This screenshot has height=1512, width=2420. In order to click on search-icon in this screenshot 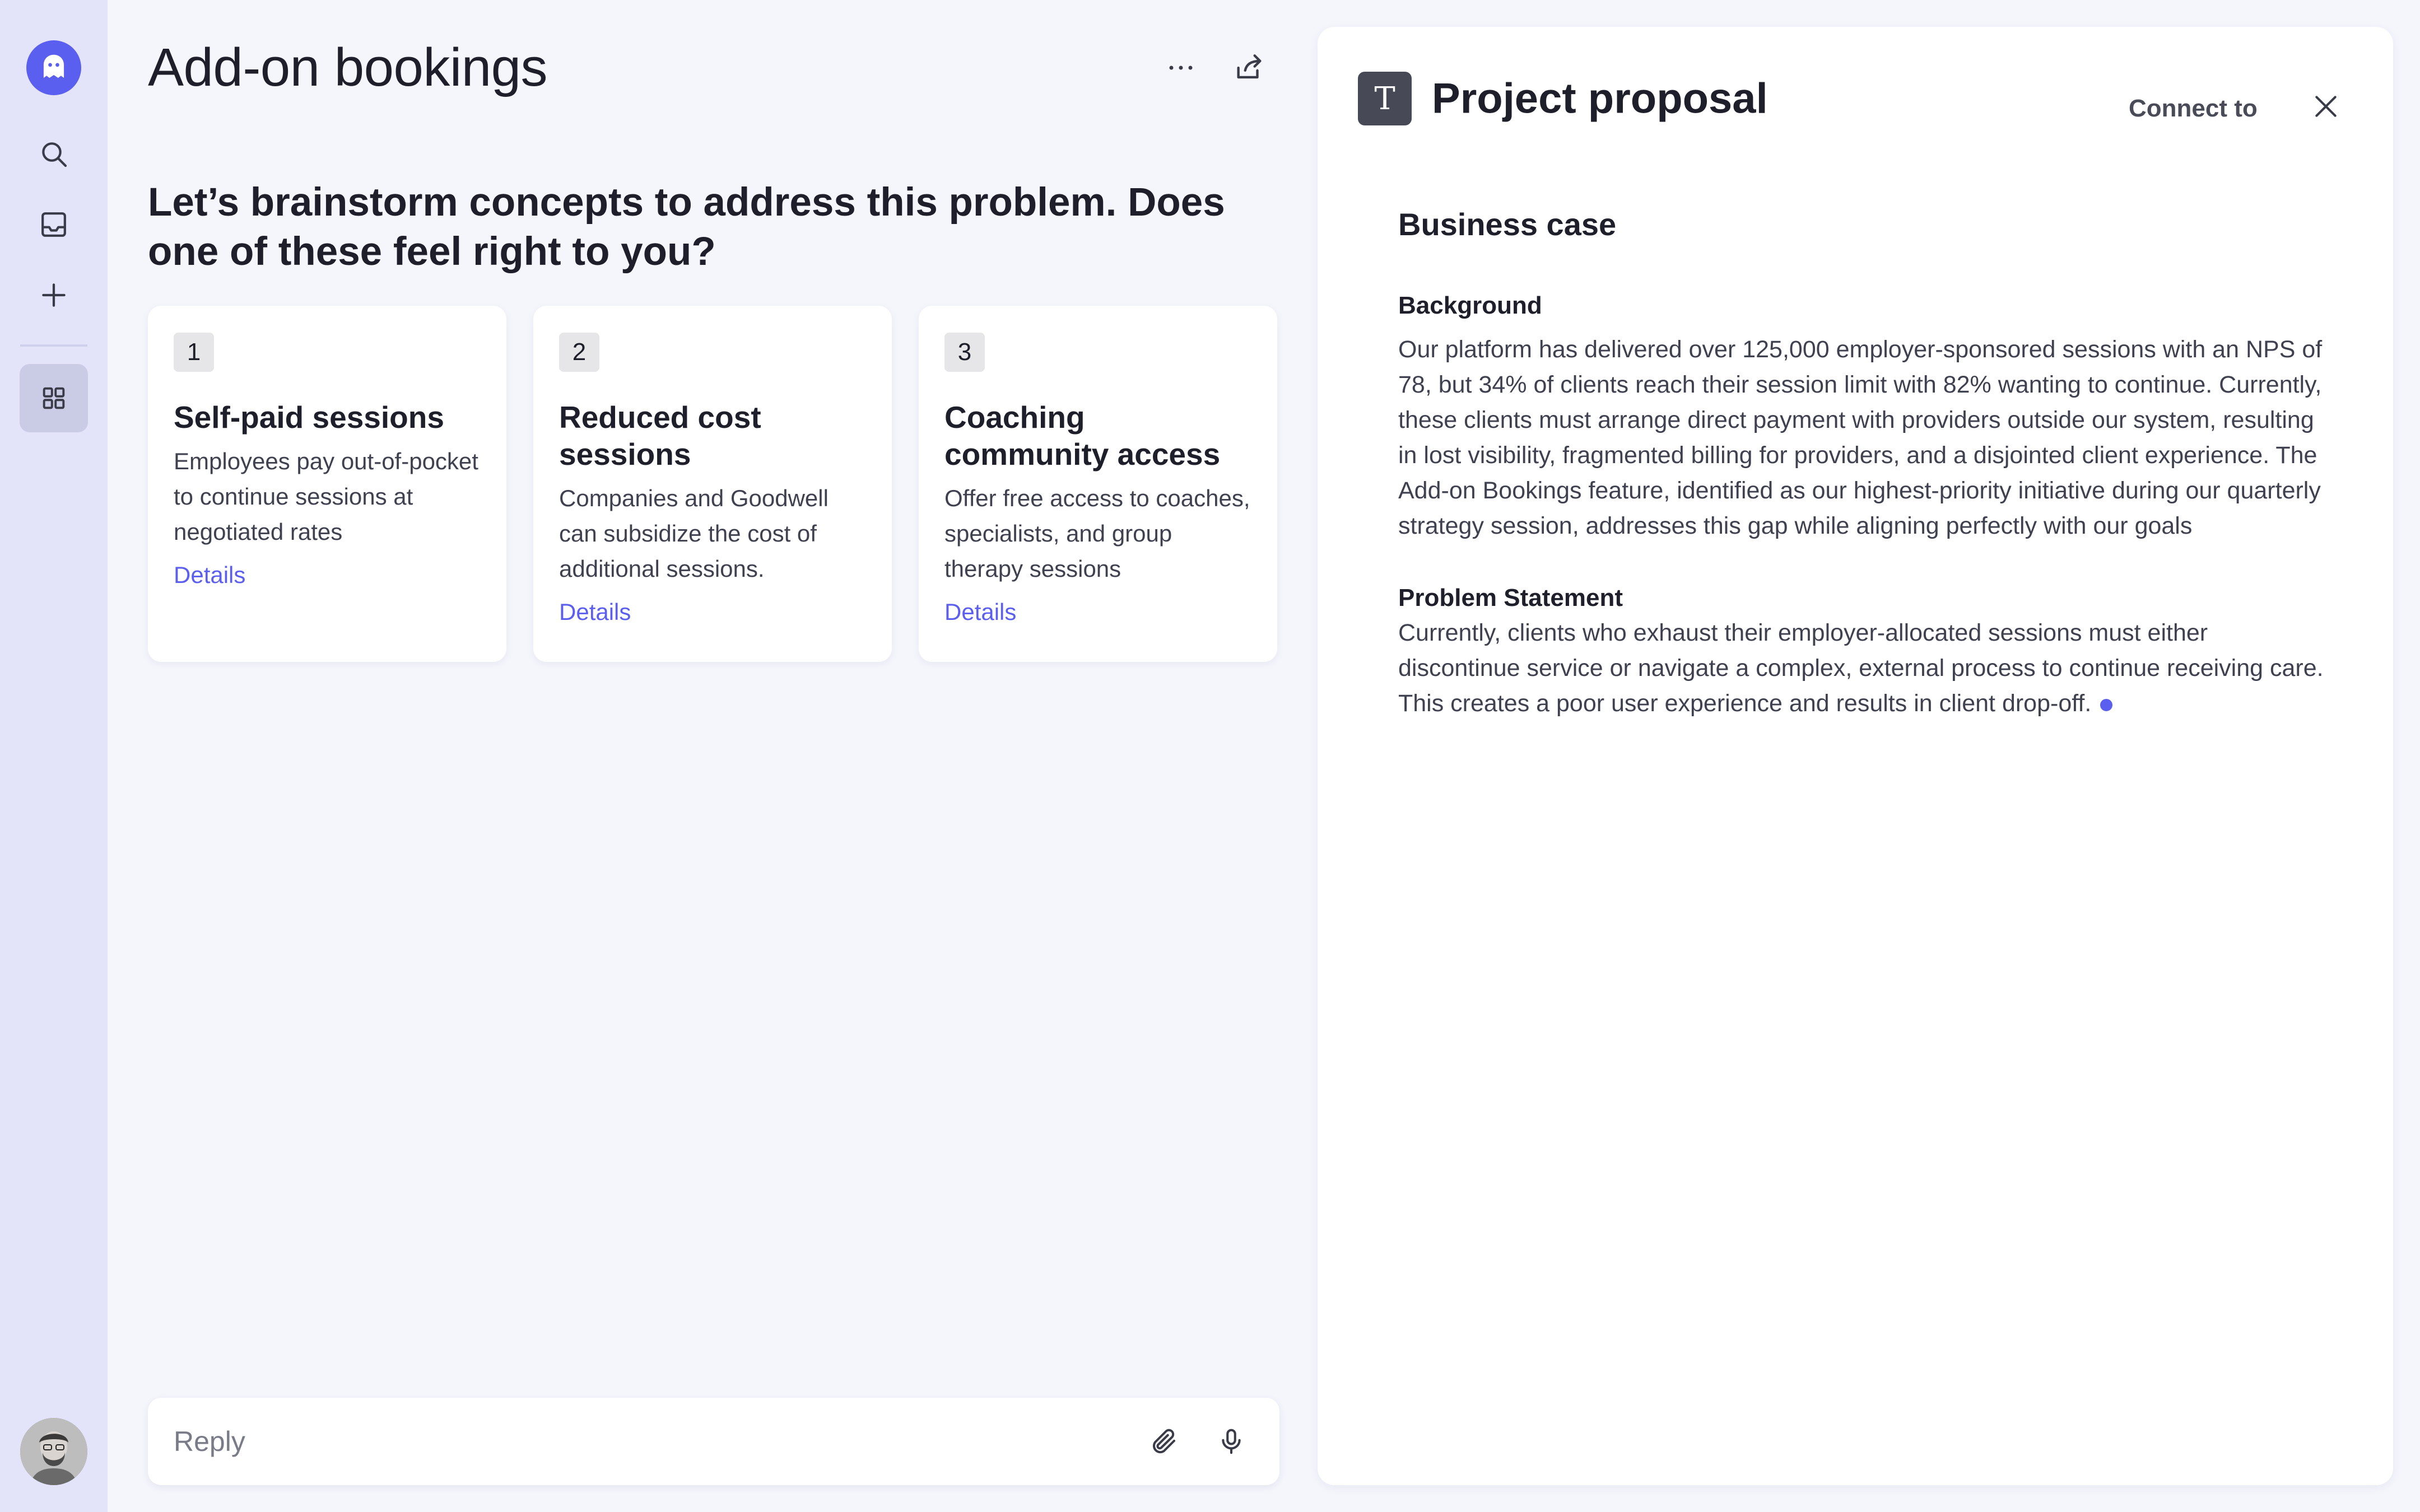, I will do `click(54, 154)`.